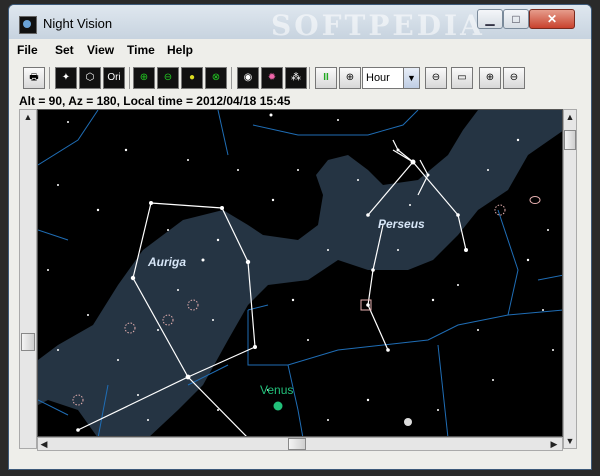  I want to click on horizon-icon: ⊗, so click(216, 78).